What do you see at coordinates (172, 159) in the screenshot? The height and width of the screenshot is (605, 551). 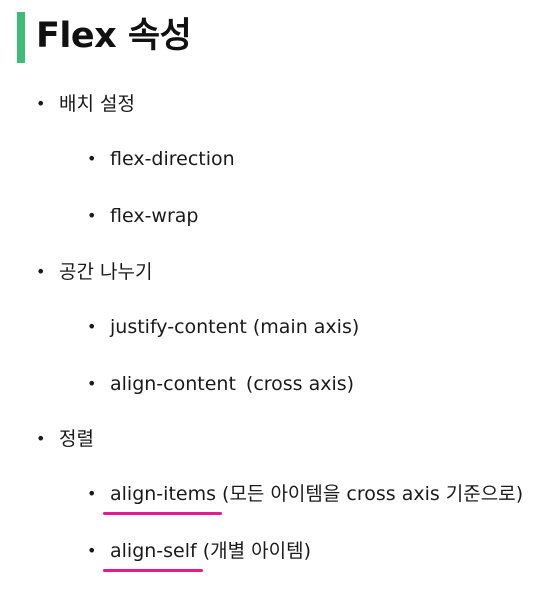 I see `item-text: flex-direction` at bounding box center [172, 159].